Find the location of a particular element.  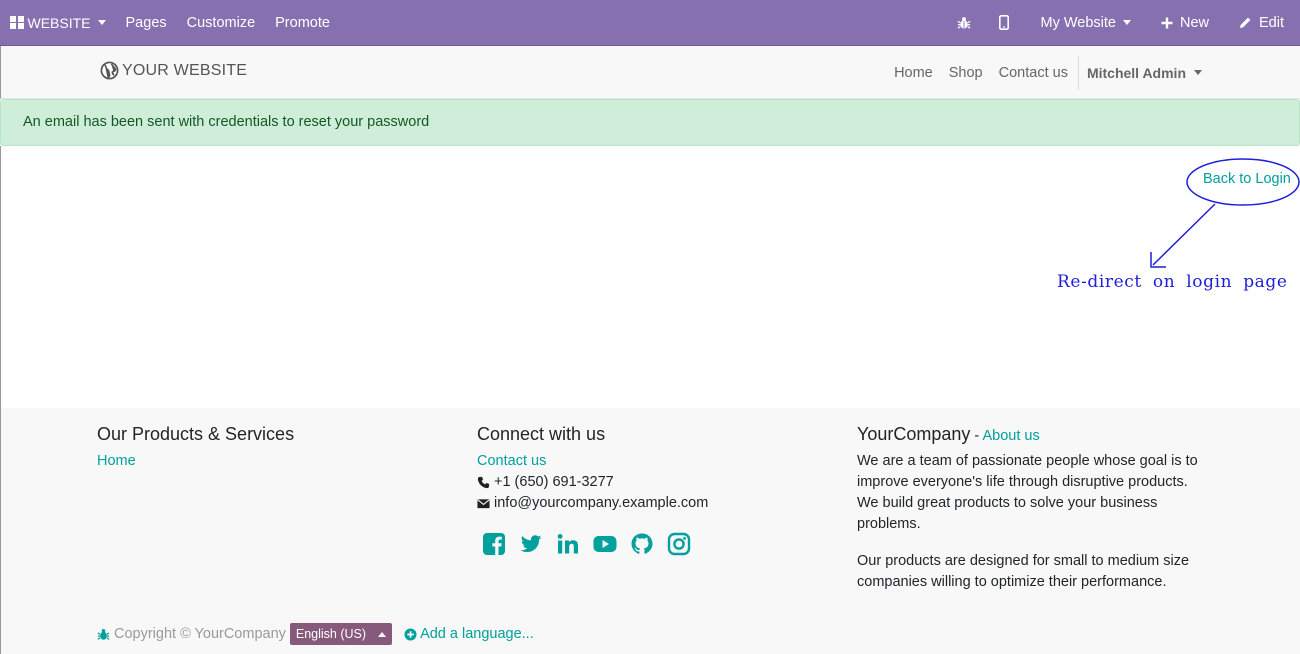

linkedin-icon is located at coordinates (568, 544).